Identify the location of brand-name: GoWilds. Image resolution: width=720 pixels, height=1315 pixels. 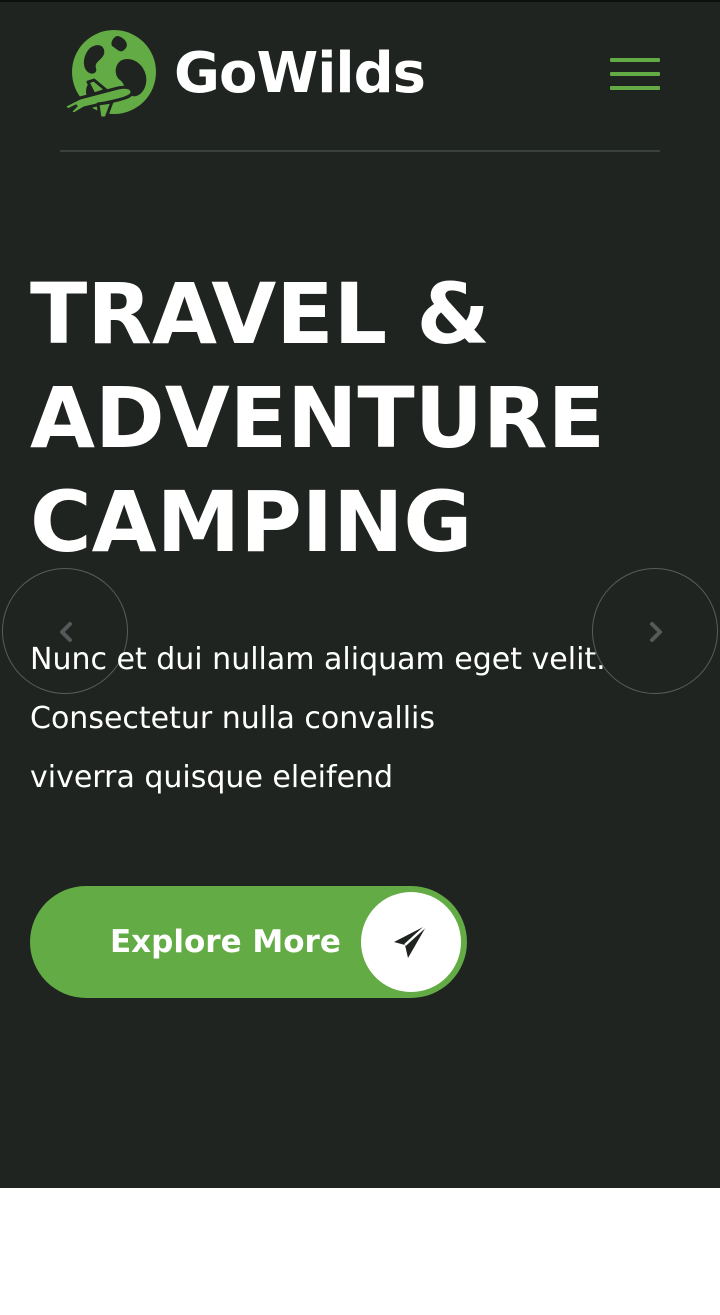
(300, 73).